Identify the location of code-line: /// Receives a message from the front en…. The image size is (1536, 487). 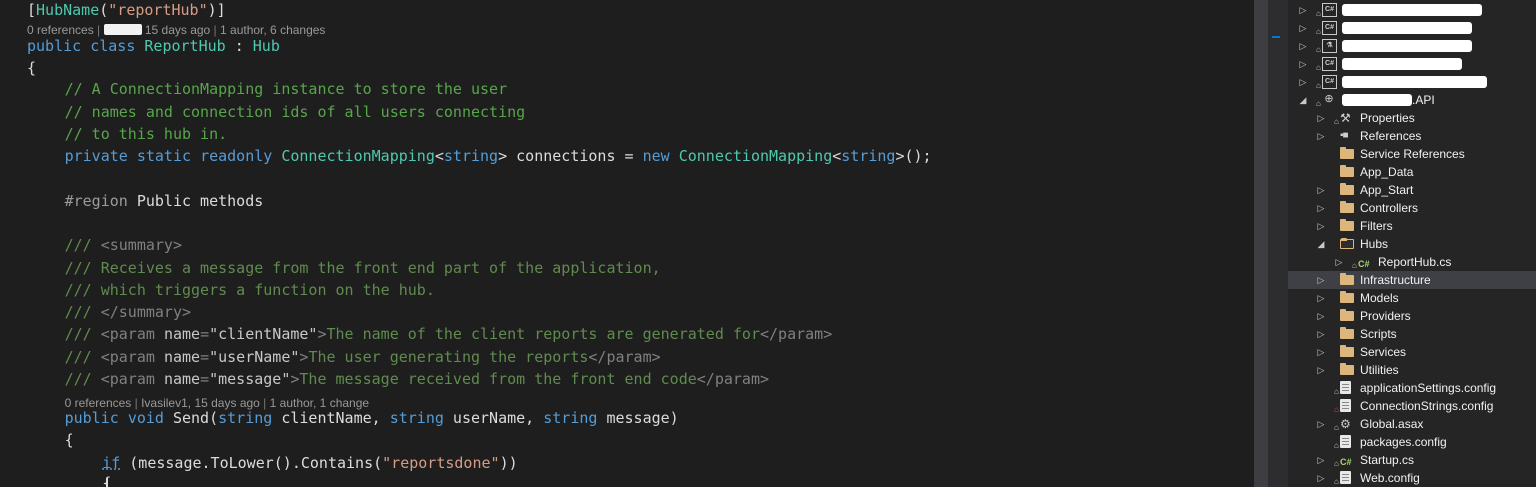
(363, 268).